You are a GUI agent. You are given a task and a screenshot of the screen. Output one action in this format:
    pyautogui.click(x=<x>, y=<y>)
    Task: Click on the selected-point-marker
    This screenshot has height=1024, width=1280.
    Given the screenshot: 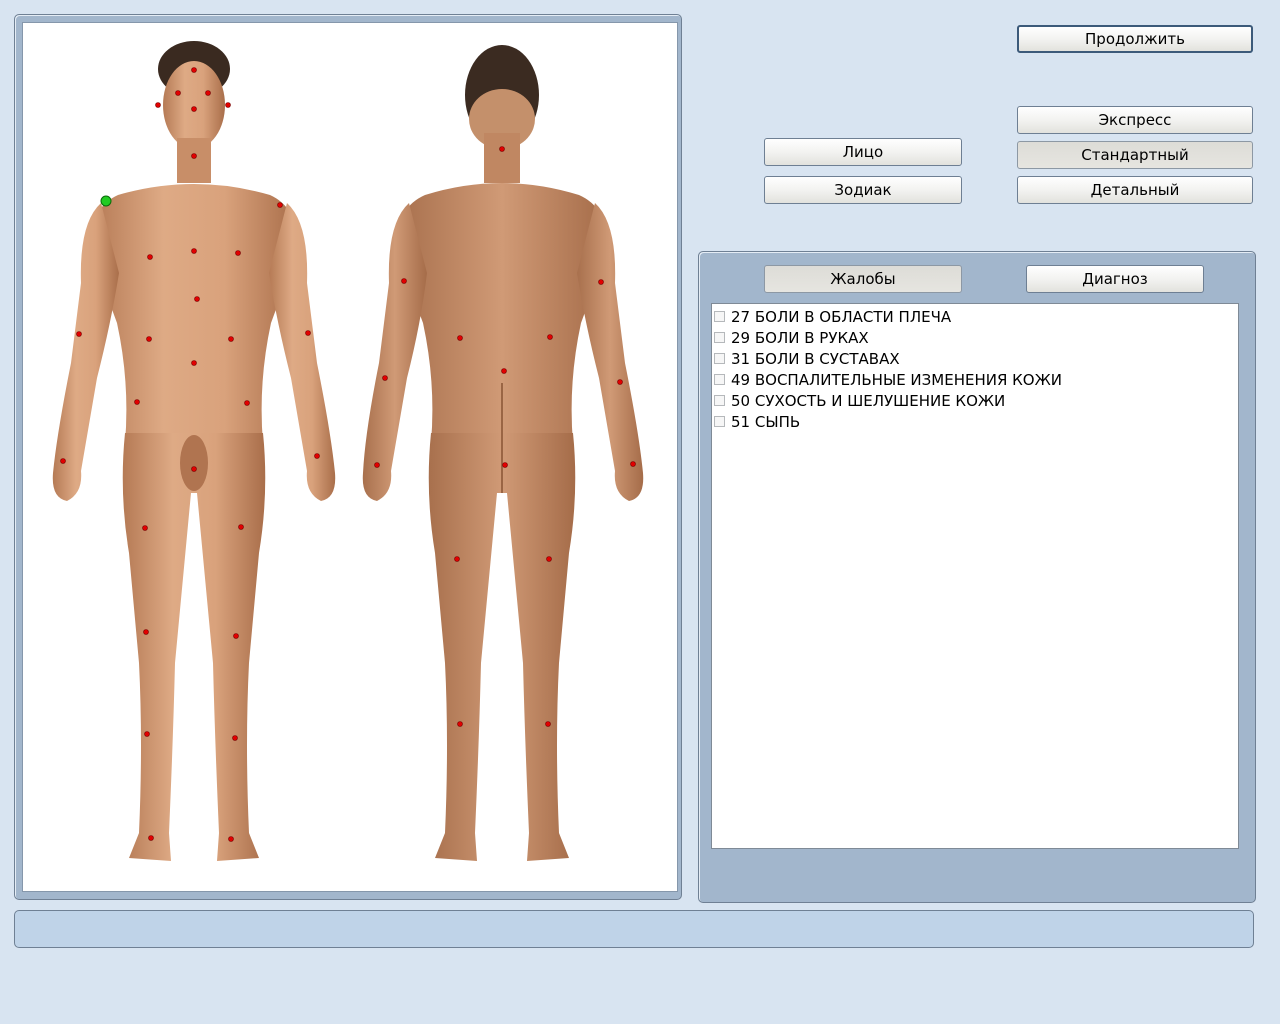 What is the action you would take?
    pyautogui.click(x=106, y=201)
    